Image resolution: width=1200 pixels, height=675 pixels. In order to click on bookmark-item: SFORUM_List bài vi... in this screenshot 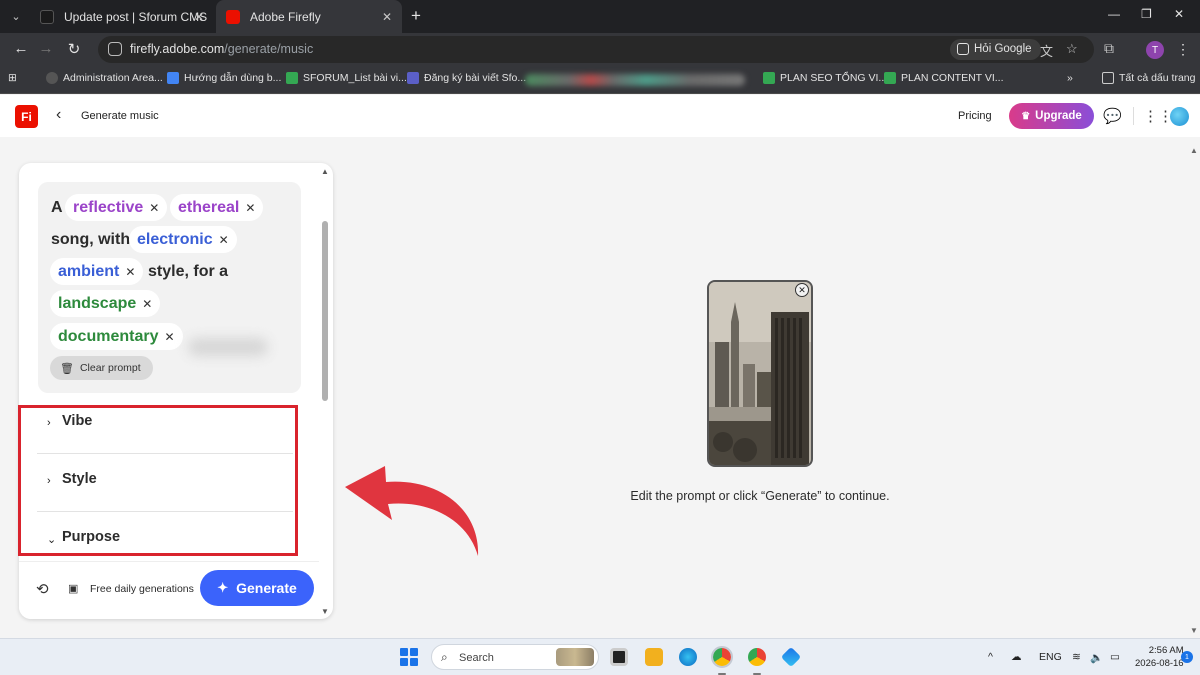, I will do `click(346, 78)`.